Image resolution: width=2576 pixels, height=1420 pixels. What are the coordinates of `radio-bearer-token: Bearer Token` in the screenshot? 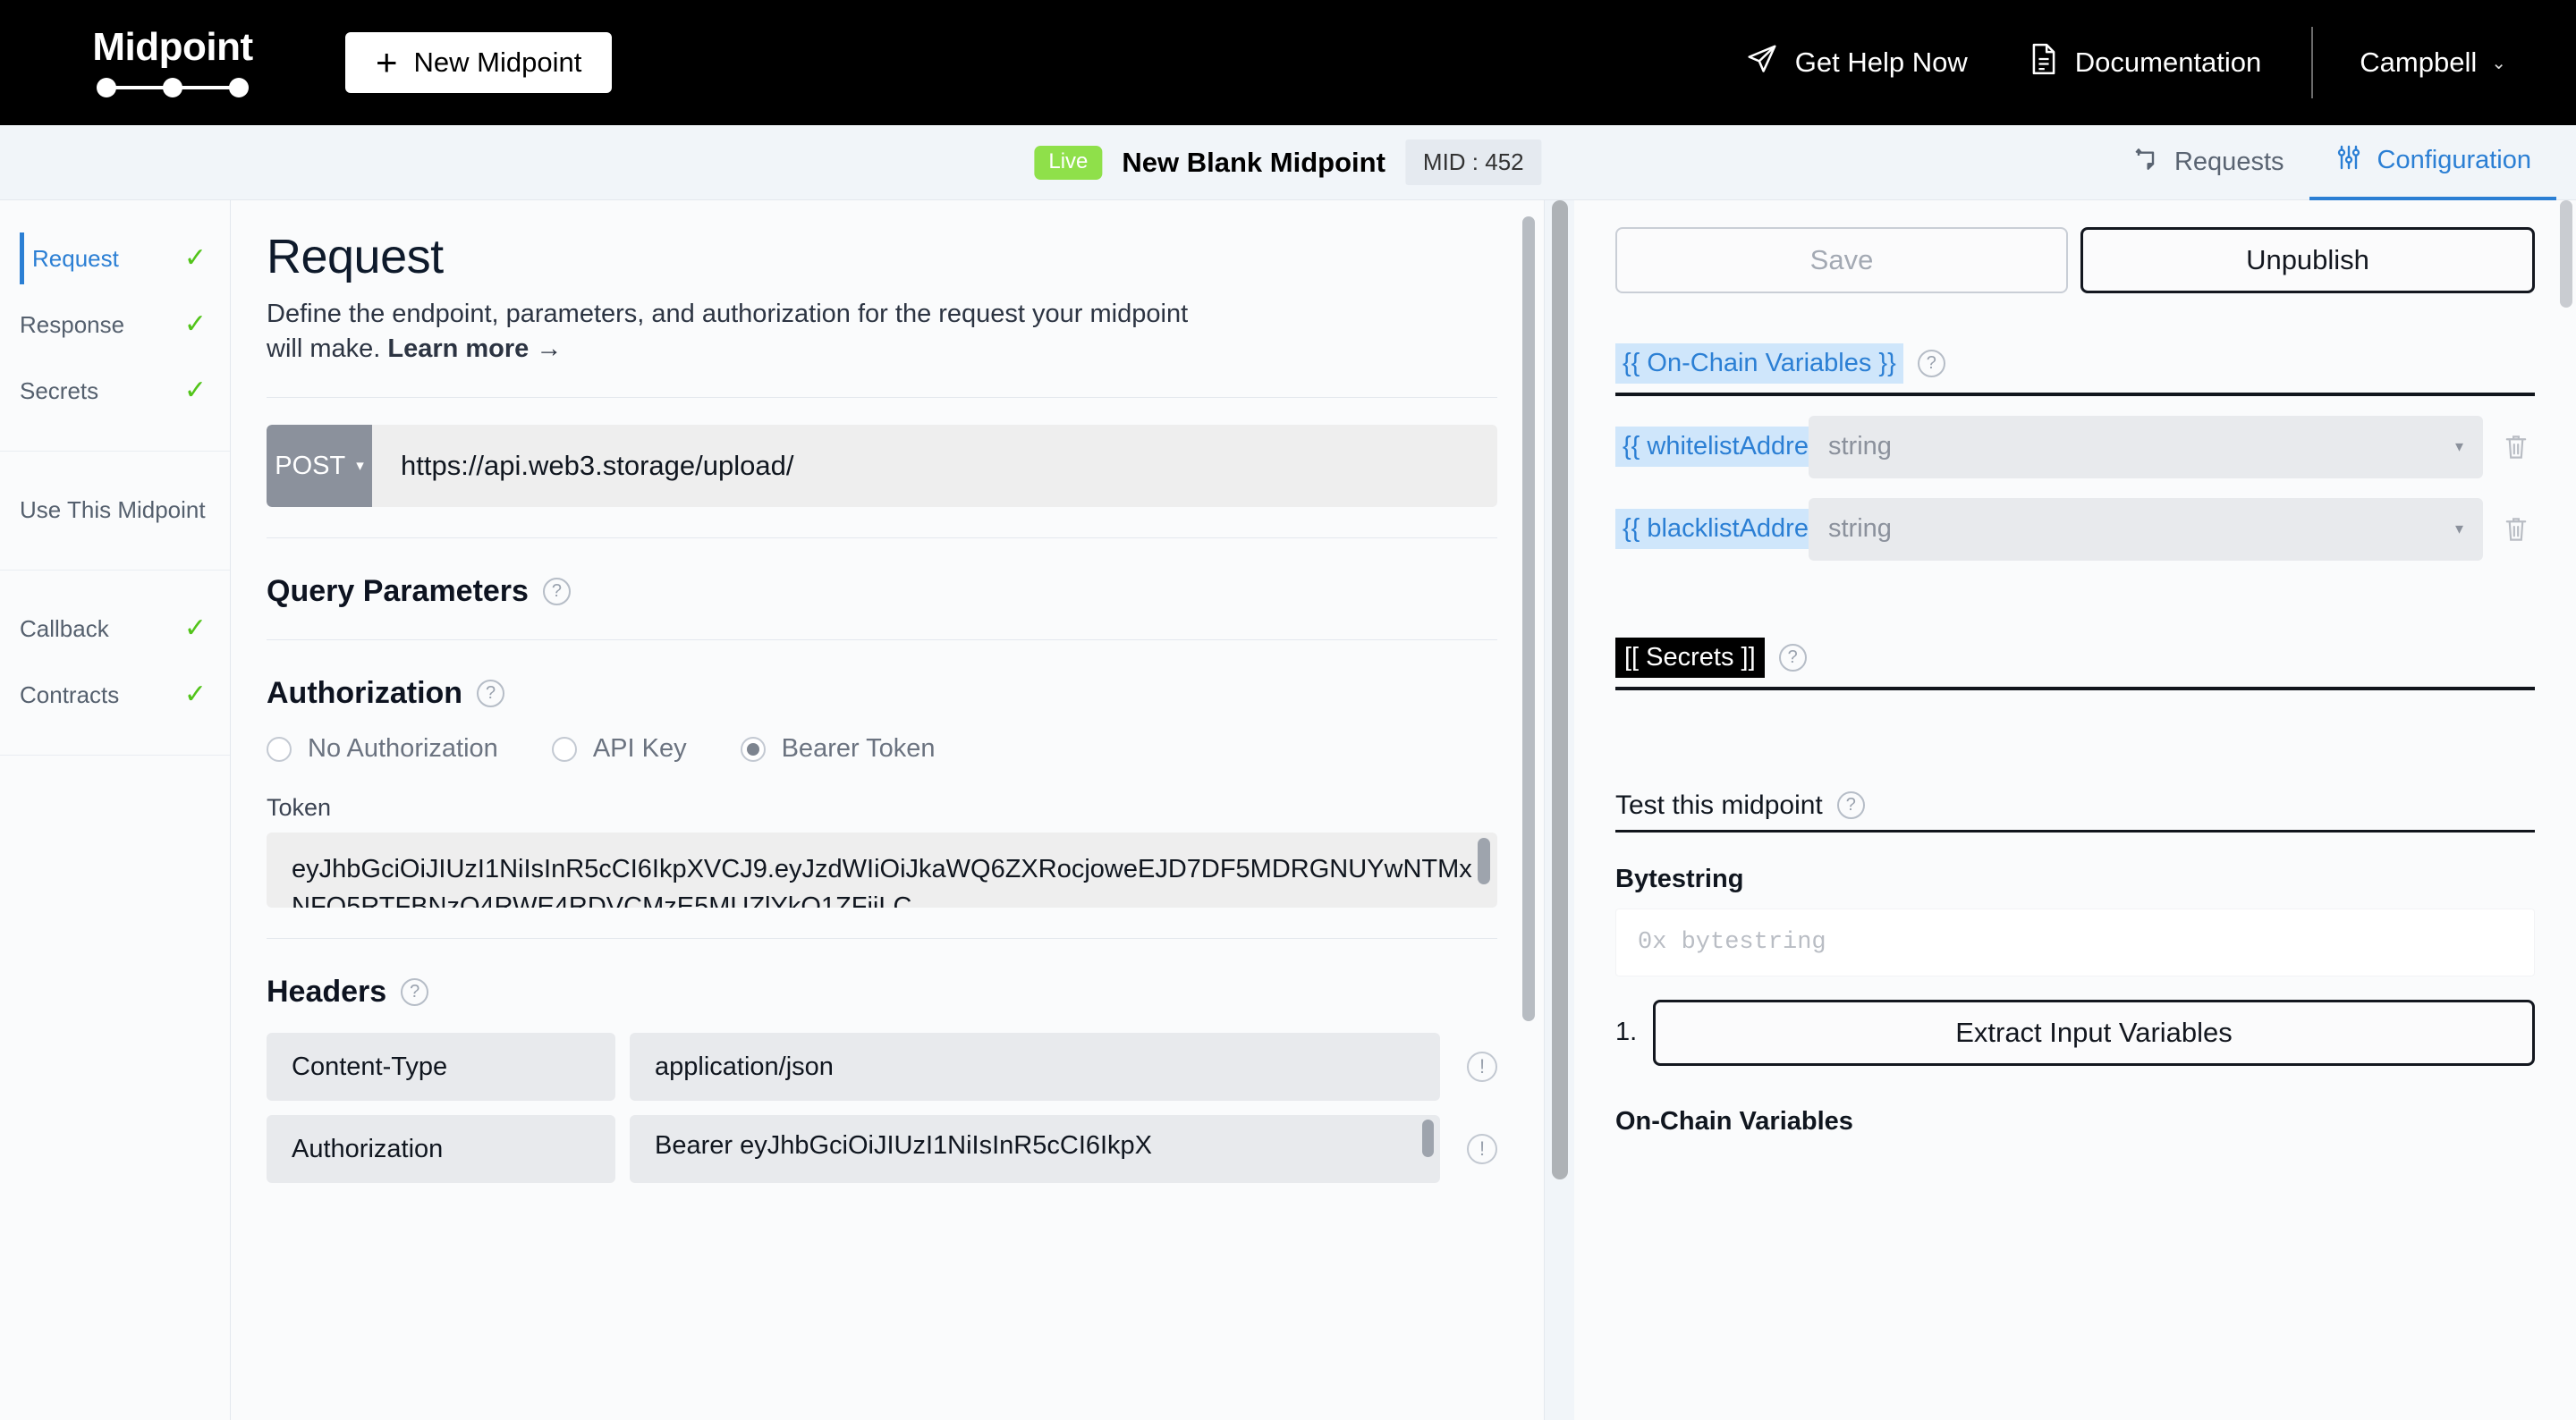 It's located at (838, 749).